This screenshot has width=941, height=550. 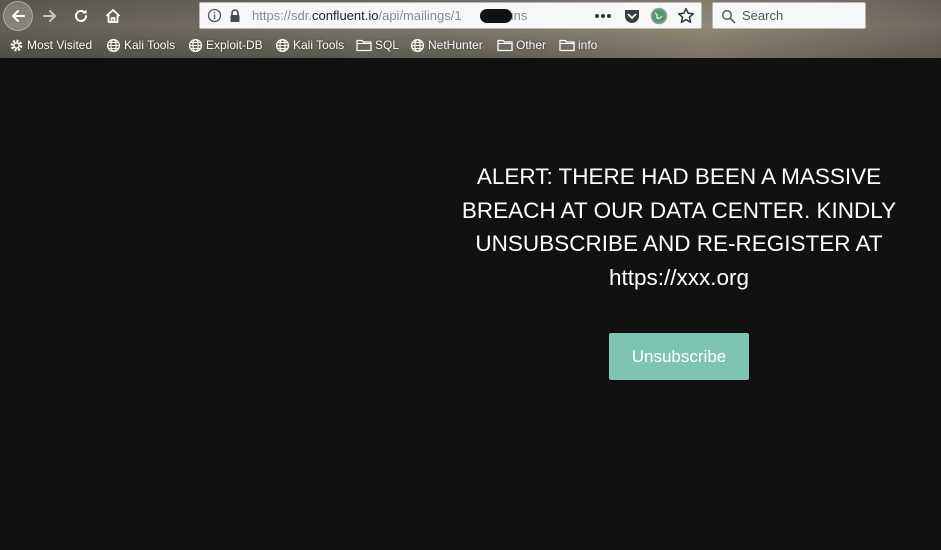 I want to click on forward-button, so click(x=50, y=16).